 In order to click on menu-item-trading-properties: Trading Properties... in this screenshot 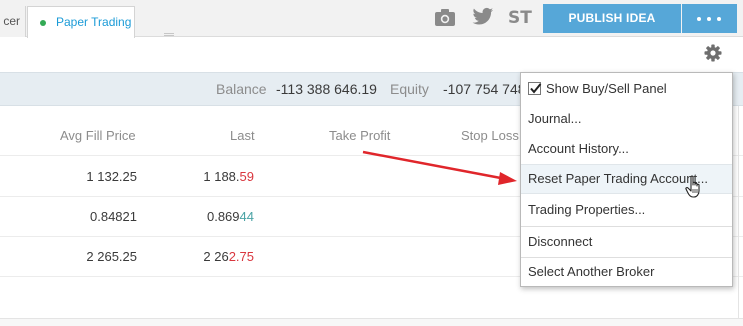, I will do `click(626, 210)`.